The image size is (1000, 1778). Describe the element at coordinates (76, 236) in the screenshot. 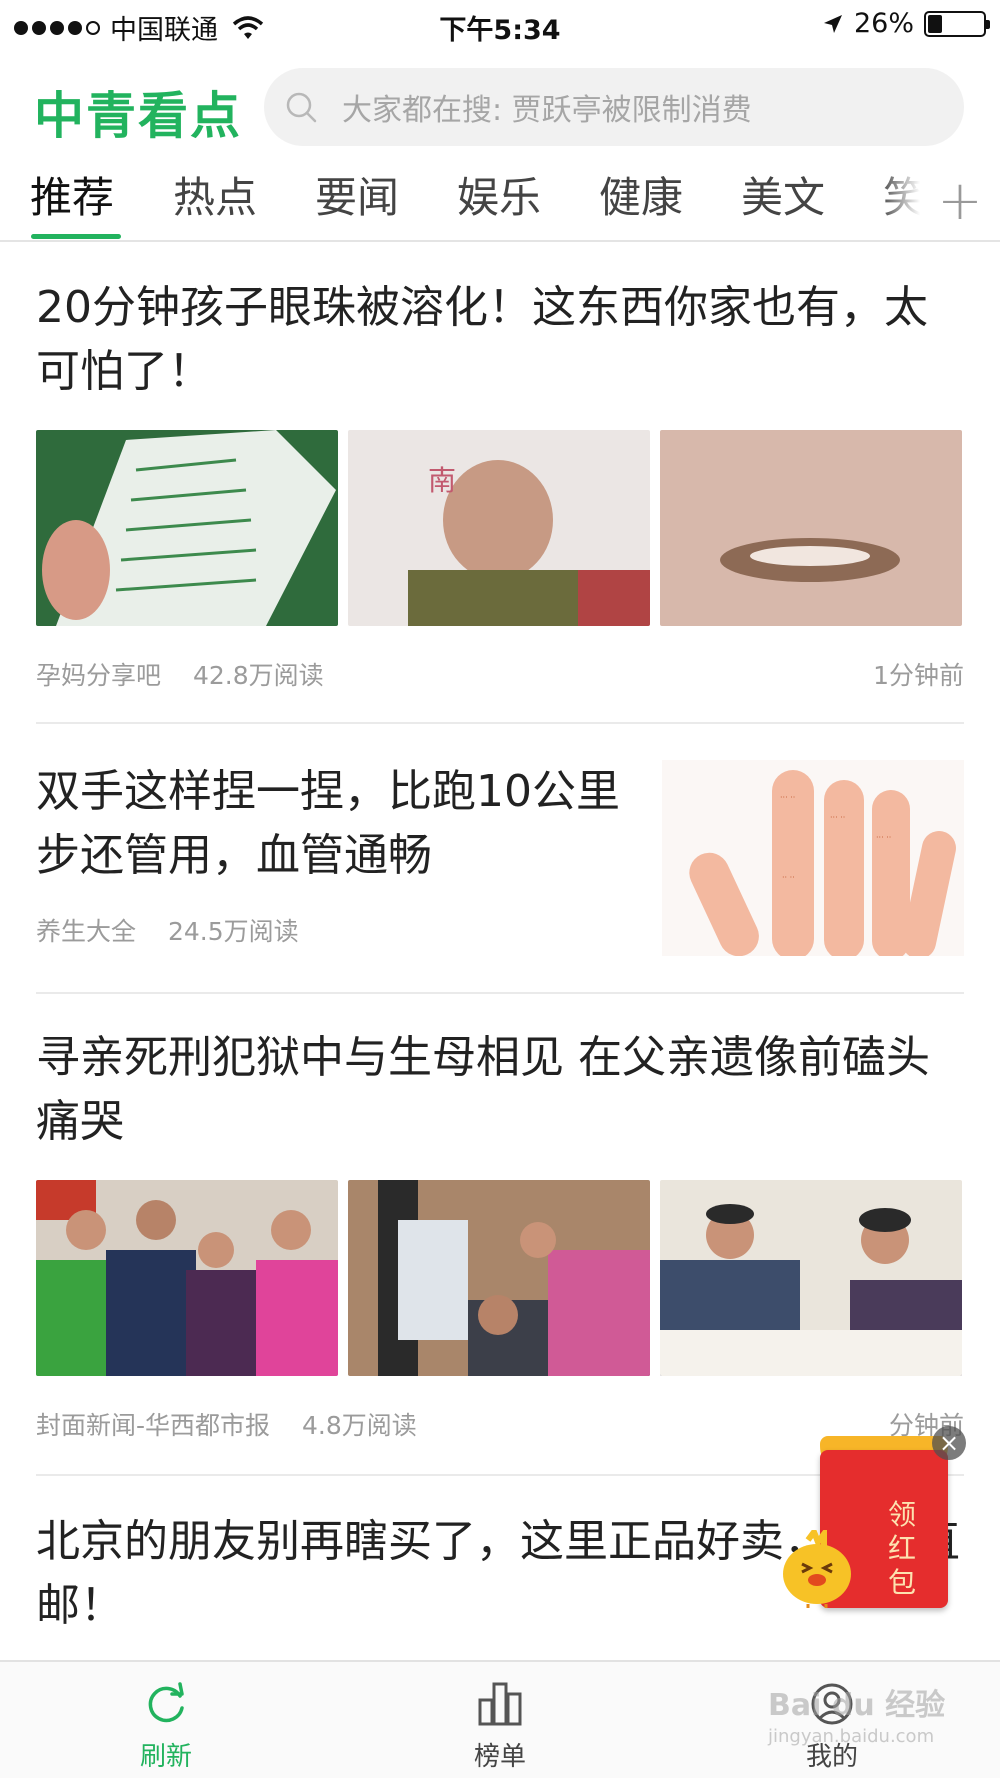

I see `active-tab-indicator` at that location.